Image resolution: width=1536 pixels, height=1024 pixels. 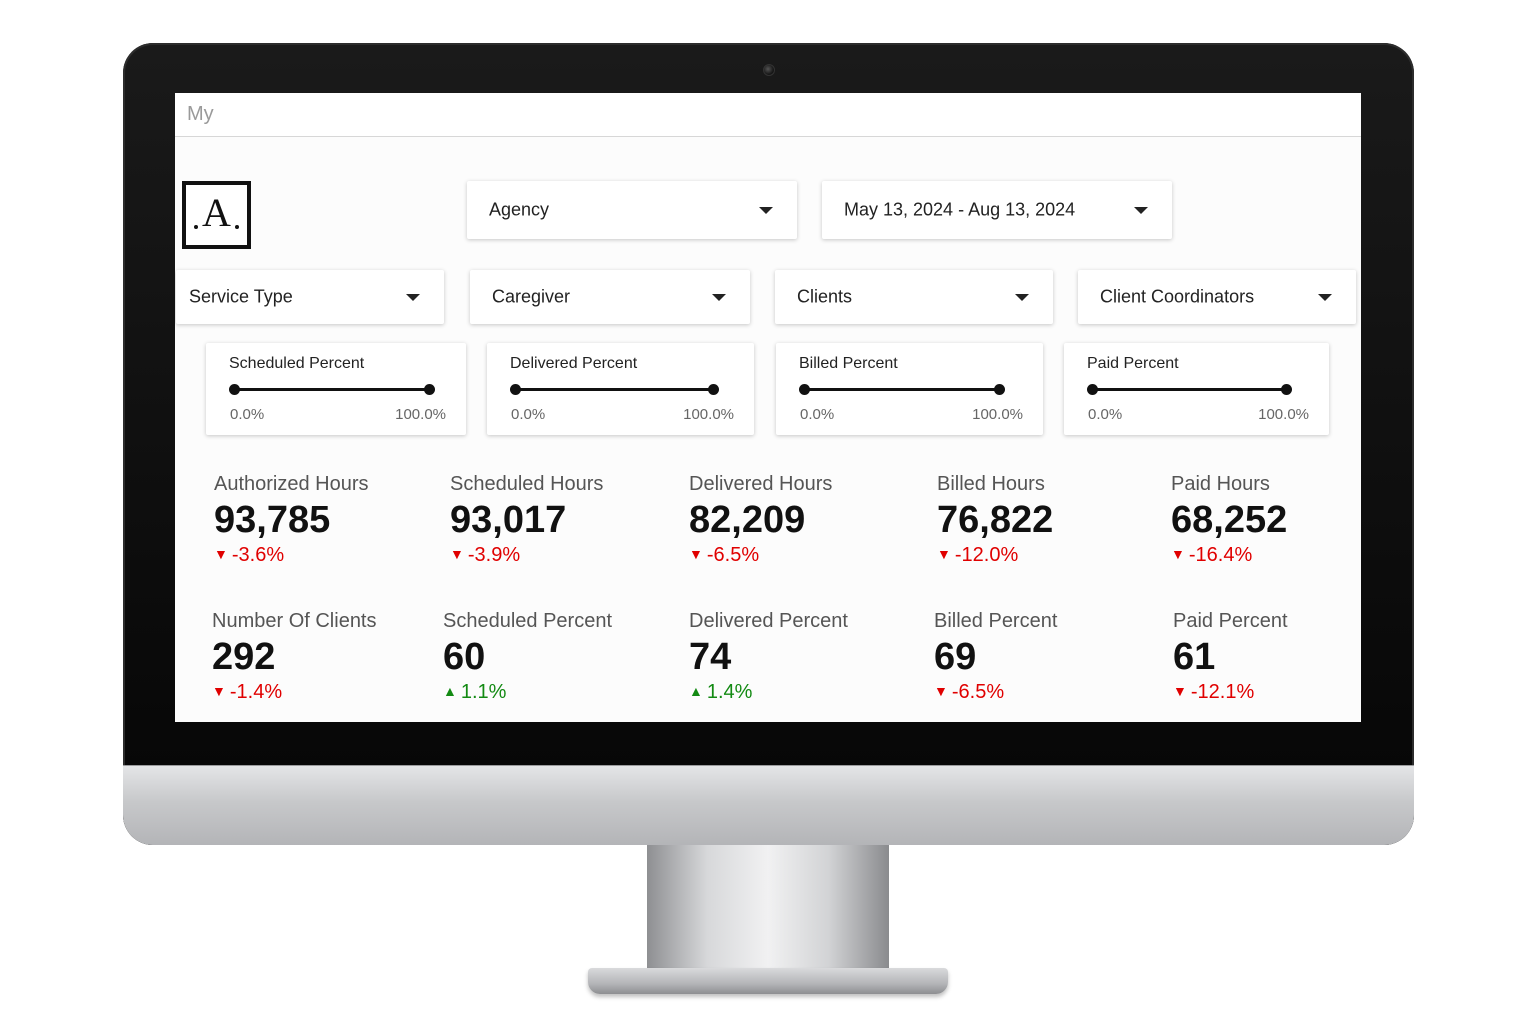 What do you see at coordinates (1133, 363) in the screenshot?
I see `slider-title: Paid Percent` at bounding box center [1133, 363].